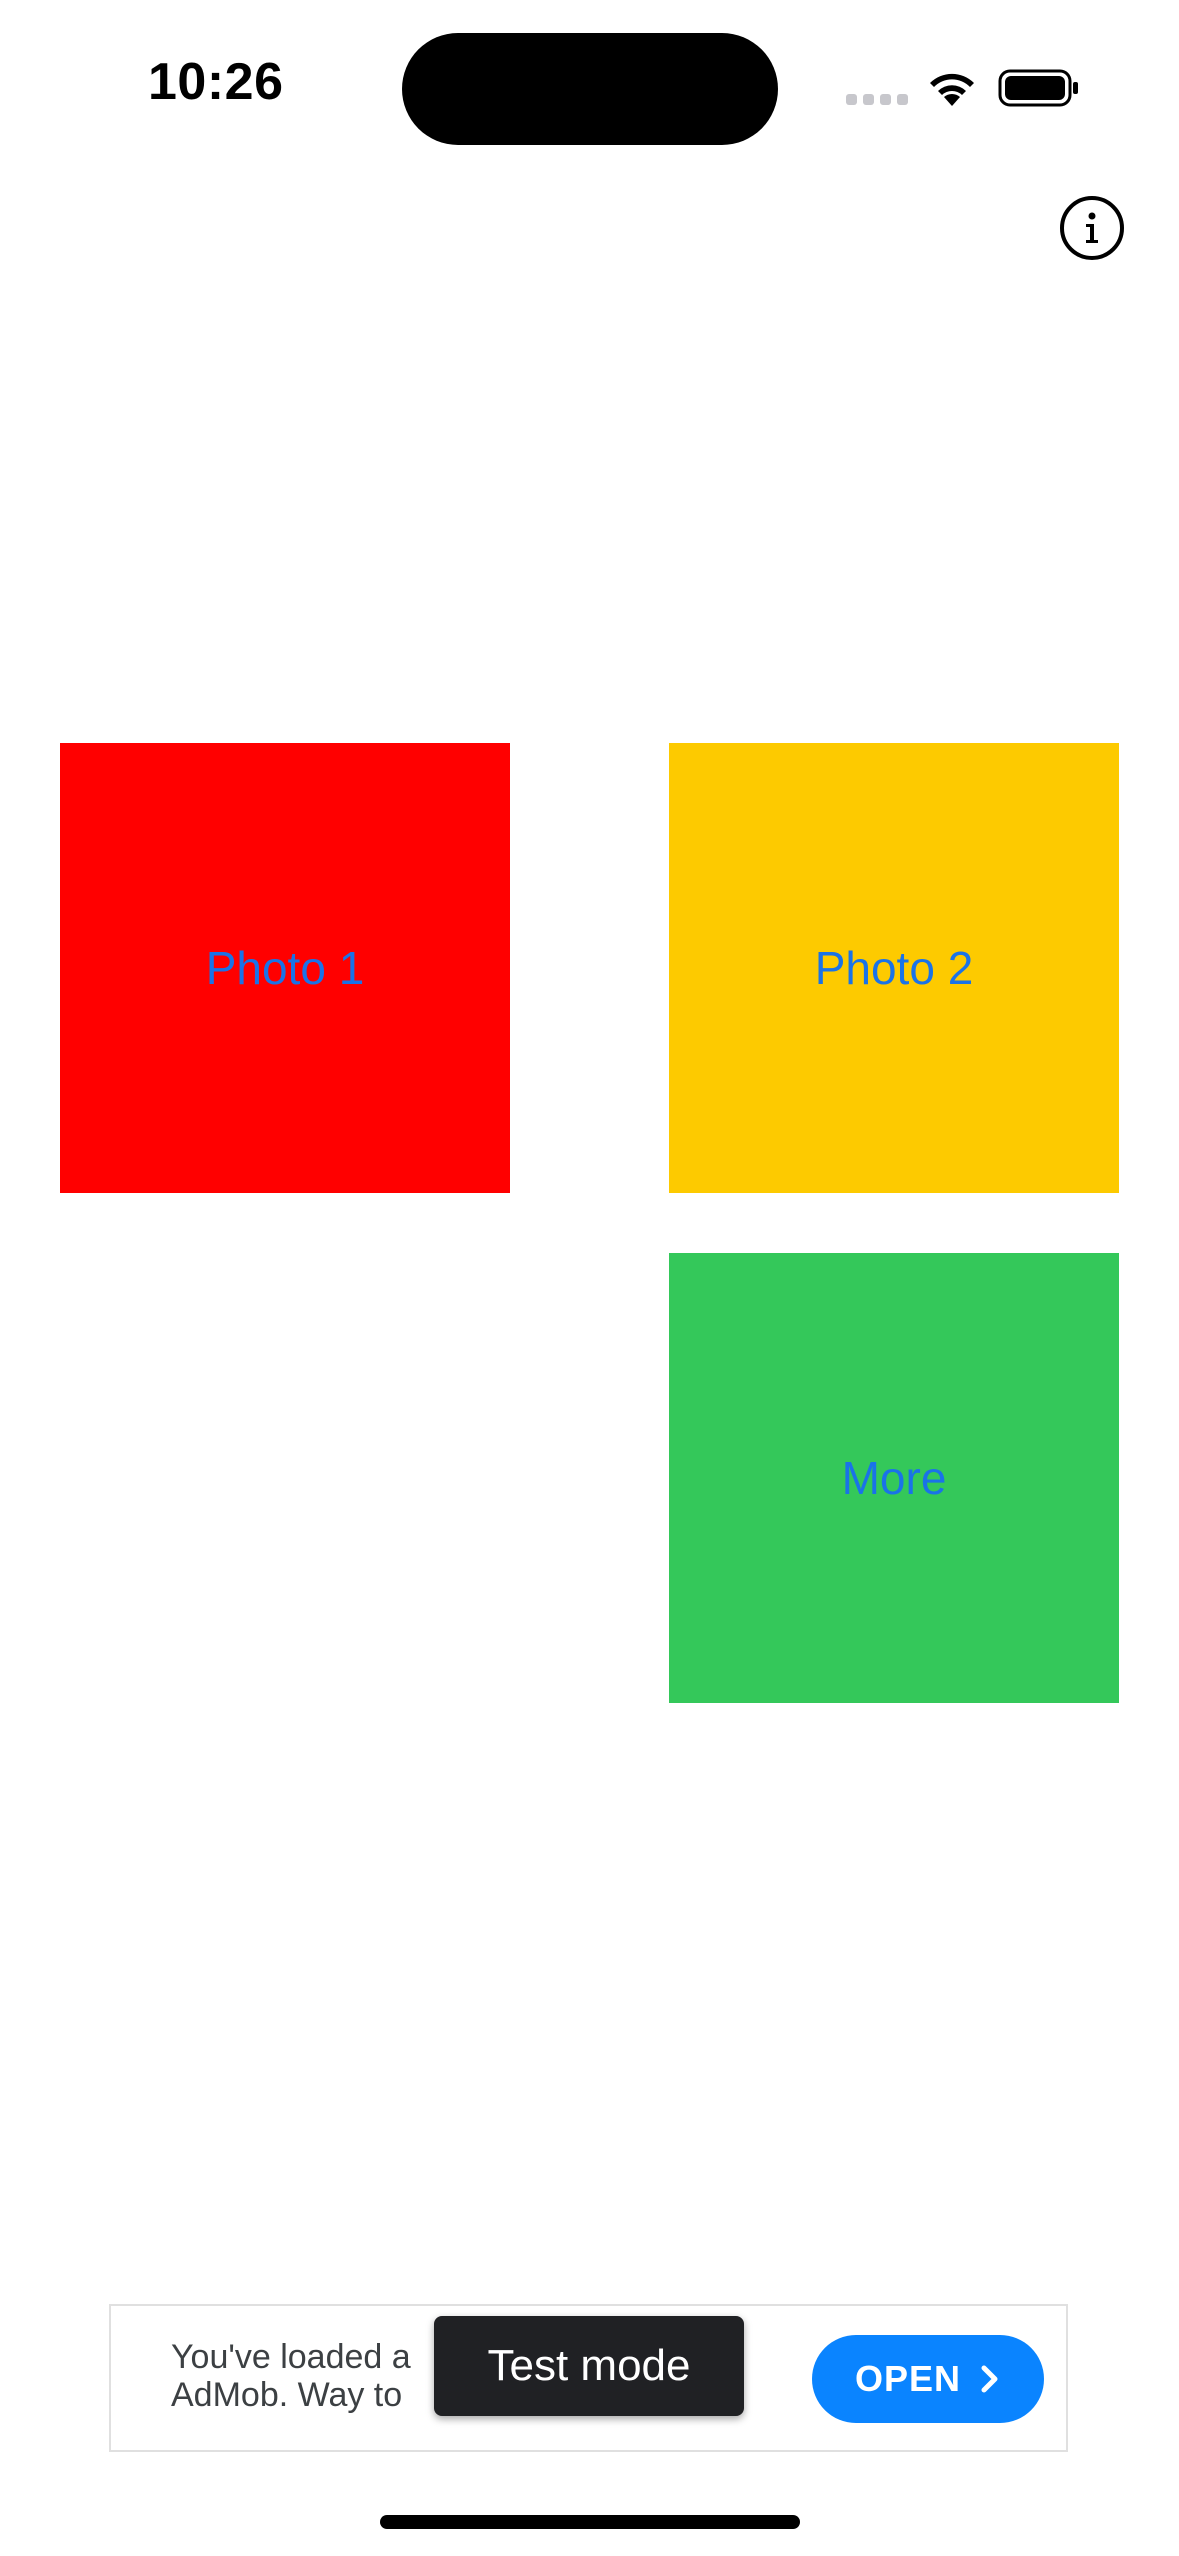 The image size is (1179, 2556). I want to click on test-mode-badge: Test mode, so click(589, 2366).